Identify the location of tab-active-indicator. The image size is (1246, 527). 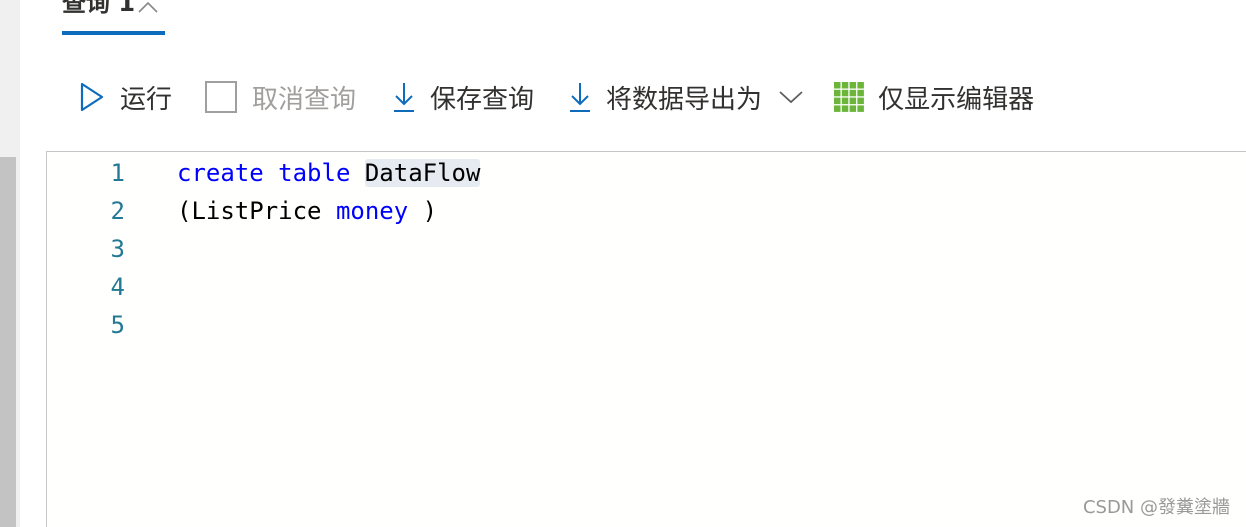
(113, 33).